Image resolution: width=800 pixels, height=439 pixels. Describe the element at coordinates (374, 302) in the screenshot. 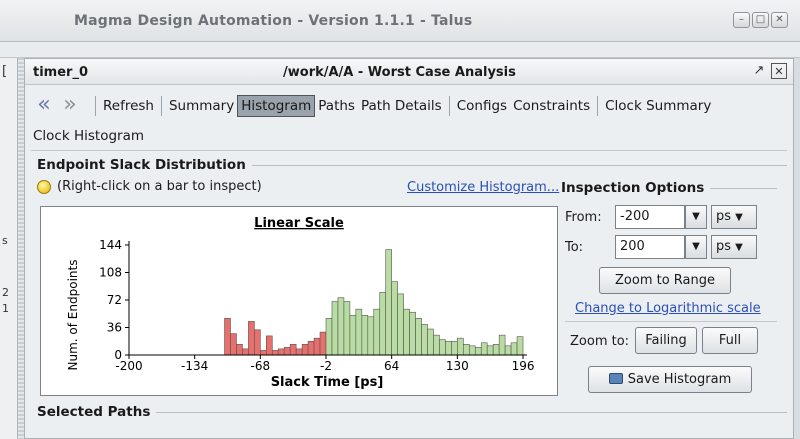

I see `bars-group` at that location.